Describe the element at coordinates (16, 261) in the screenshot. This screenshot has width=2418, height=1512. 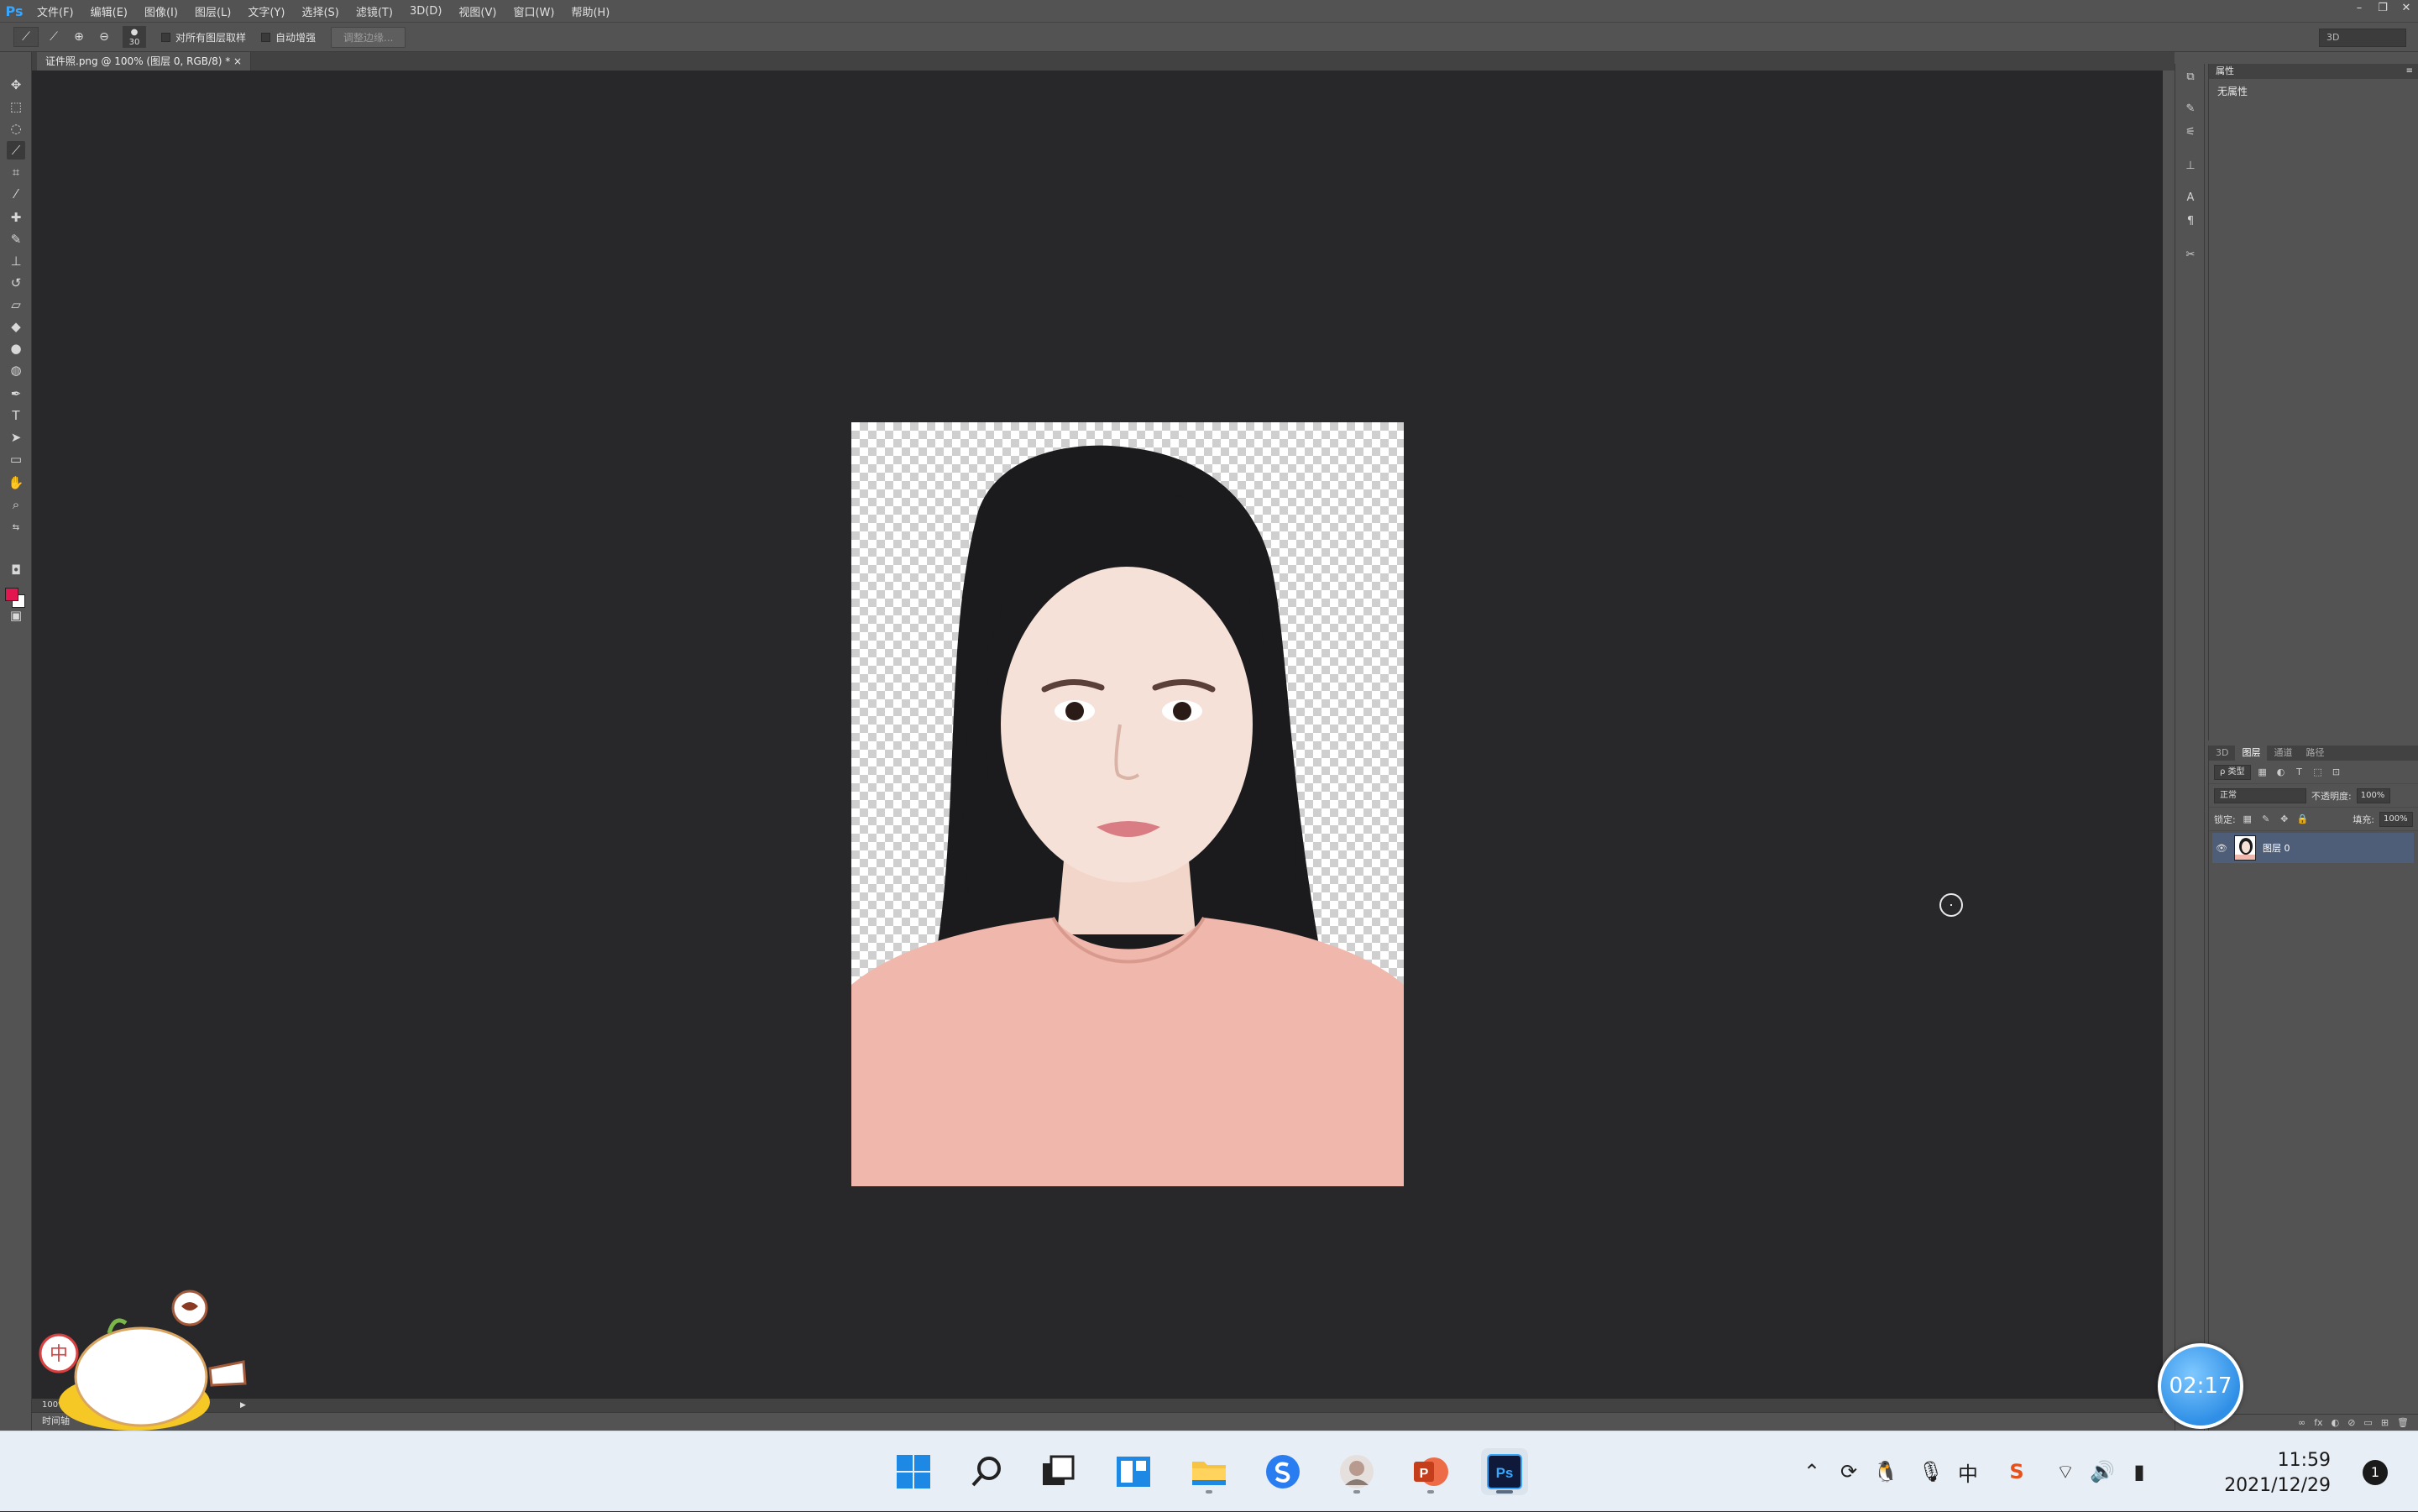
I see `clone-stamp-tool-icon: ⊥` at that location.